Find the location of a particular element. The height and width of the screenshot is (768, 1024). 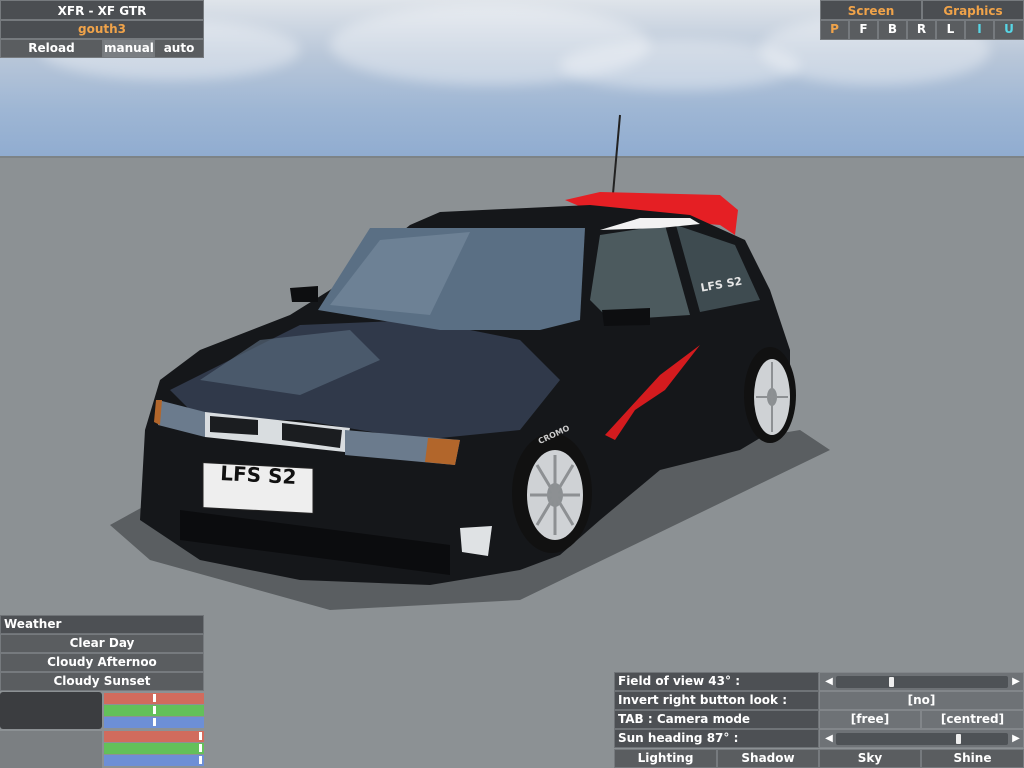

colour-slider-red-bottom is located at coordinates (154, 736).